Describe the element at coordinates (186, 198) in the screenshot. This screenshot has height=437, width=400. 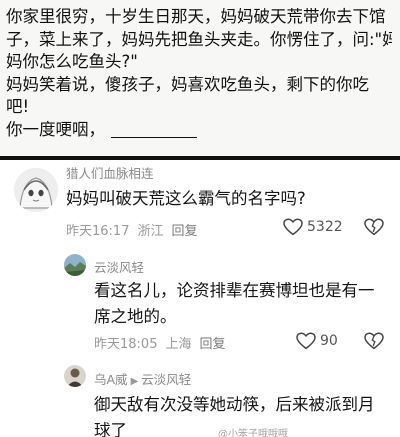
I see `comment-text: 妈妈叫破天荒这么霸气的名字吗?` at that location.